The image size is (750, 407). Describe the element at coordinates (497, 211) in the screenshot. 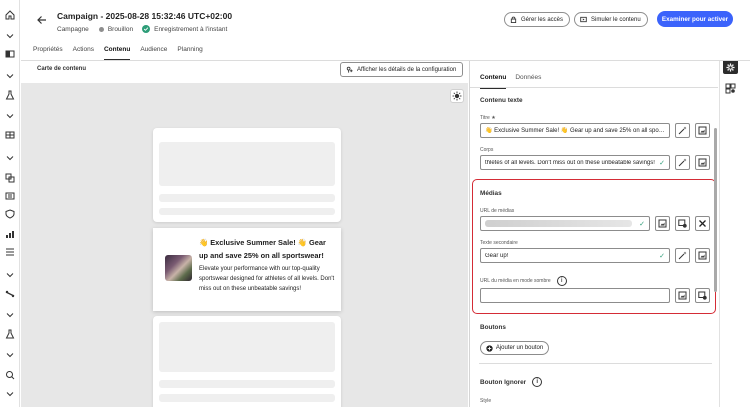

I see `media-url-label: URL de médias` at that location.